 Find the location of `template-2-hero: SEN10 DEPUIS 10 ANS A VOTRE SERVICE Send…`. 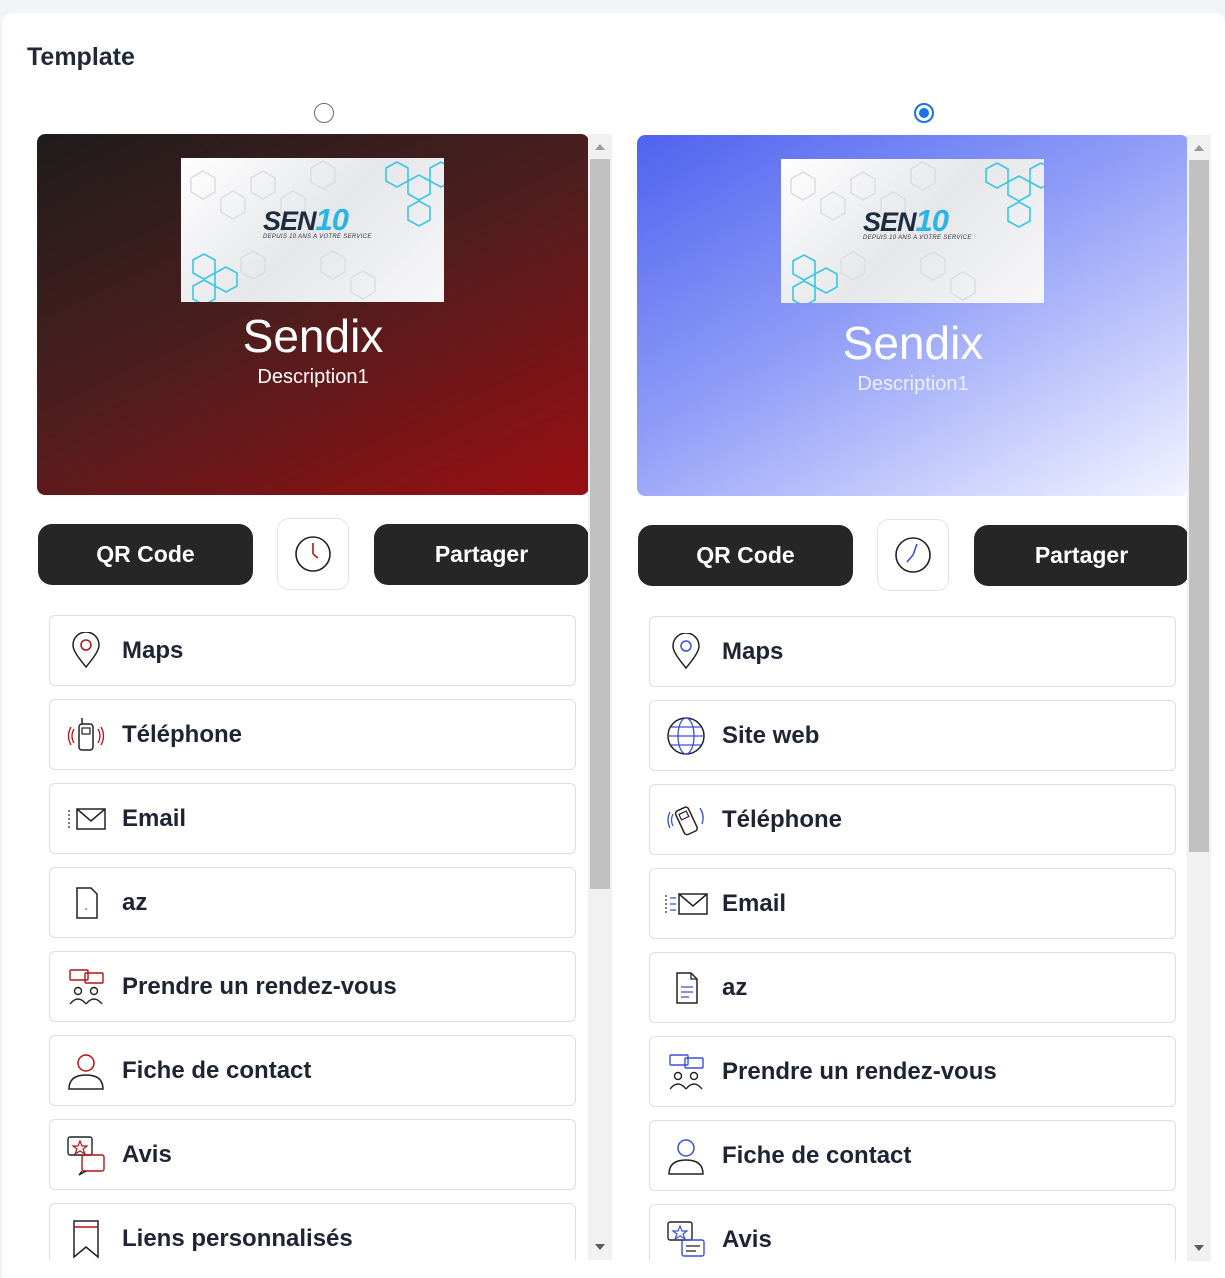

template-2-hero: SEN10 DEPUIS 10 ANS A VOTRE SERVICE Send… is located at coordinates (913, 315).